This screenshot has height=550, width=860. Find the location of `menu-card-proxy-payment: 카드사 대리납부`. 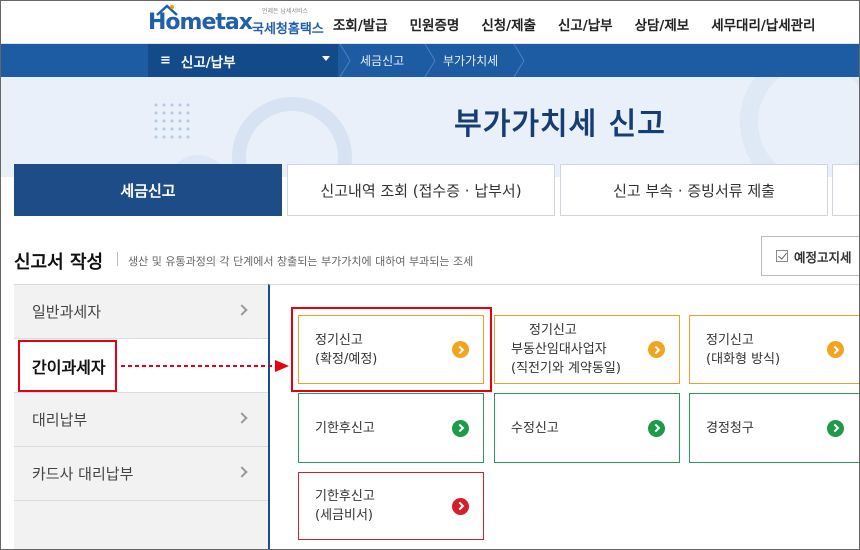

menu-card-proxy-payment: 카드사 대리납부 is located at coordinates (141, 474).